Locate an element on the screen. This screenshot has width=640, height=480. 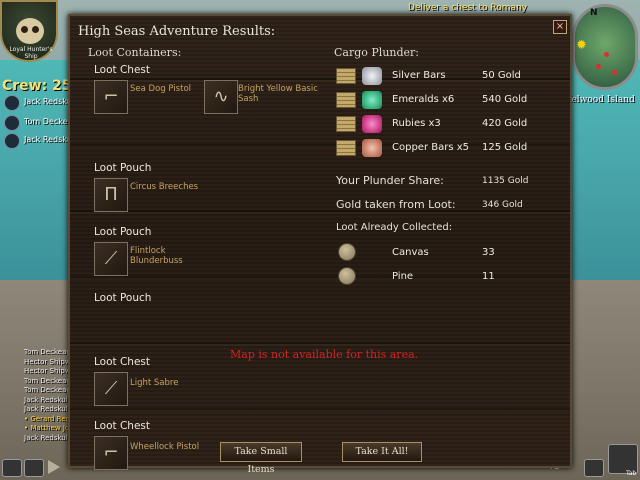
silver-bar-icon is located at coordinates (372, 76).